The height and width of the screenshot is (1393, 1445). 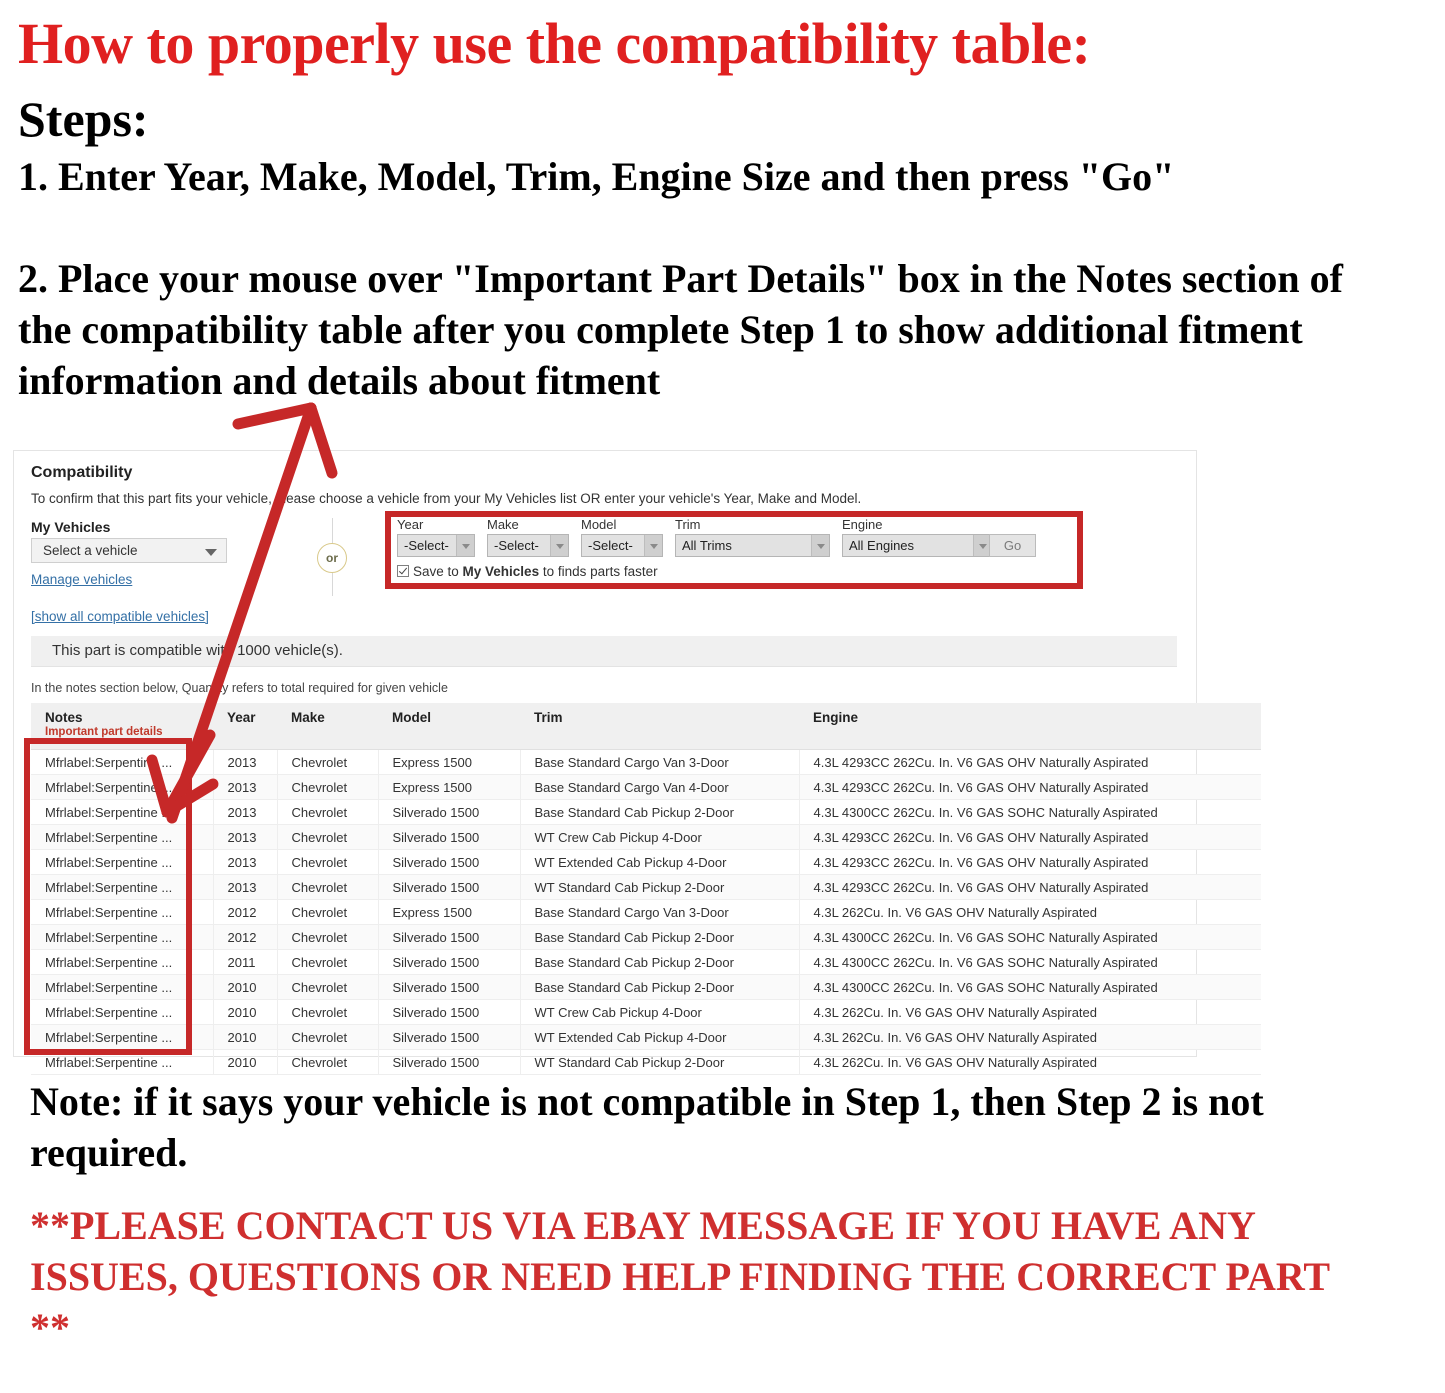 I want to click on finder-select-make: -Select-, so click(x=528, y=545).